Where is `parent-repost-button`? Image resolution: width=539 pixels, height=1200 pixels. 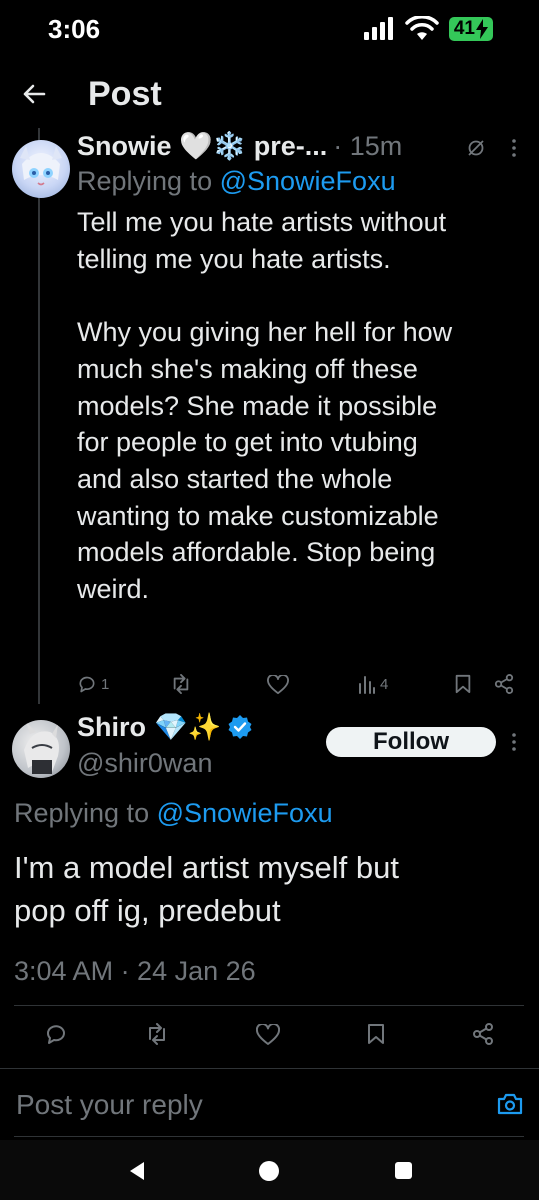
parent-repost-button is located at coordinates (181, 684).